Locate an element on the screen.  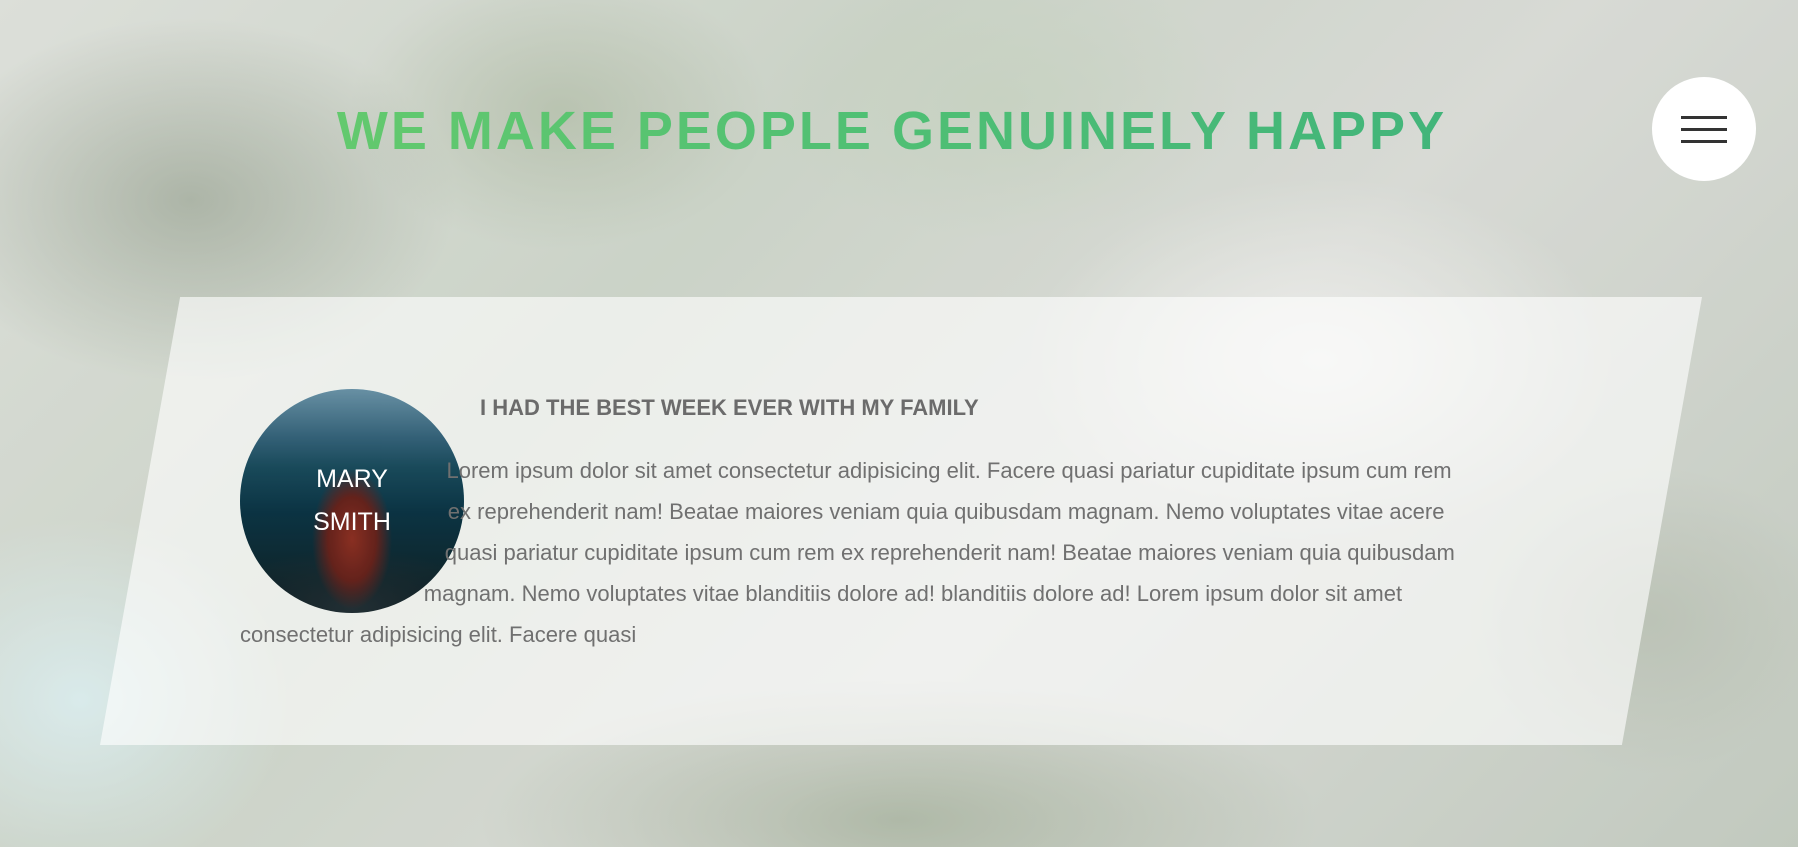
hero-headline: WE MAKE PEOPLE GENUINELY HAPPY is located at coordinates (899, 131).